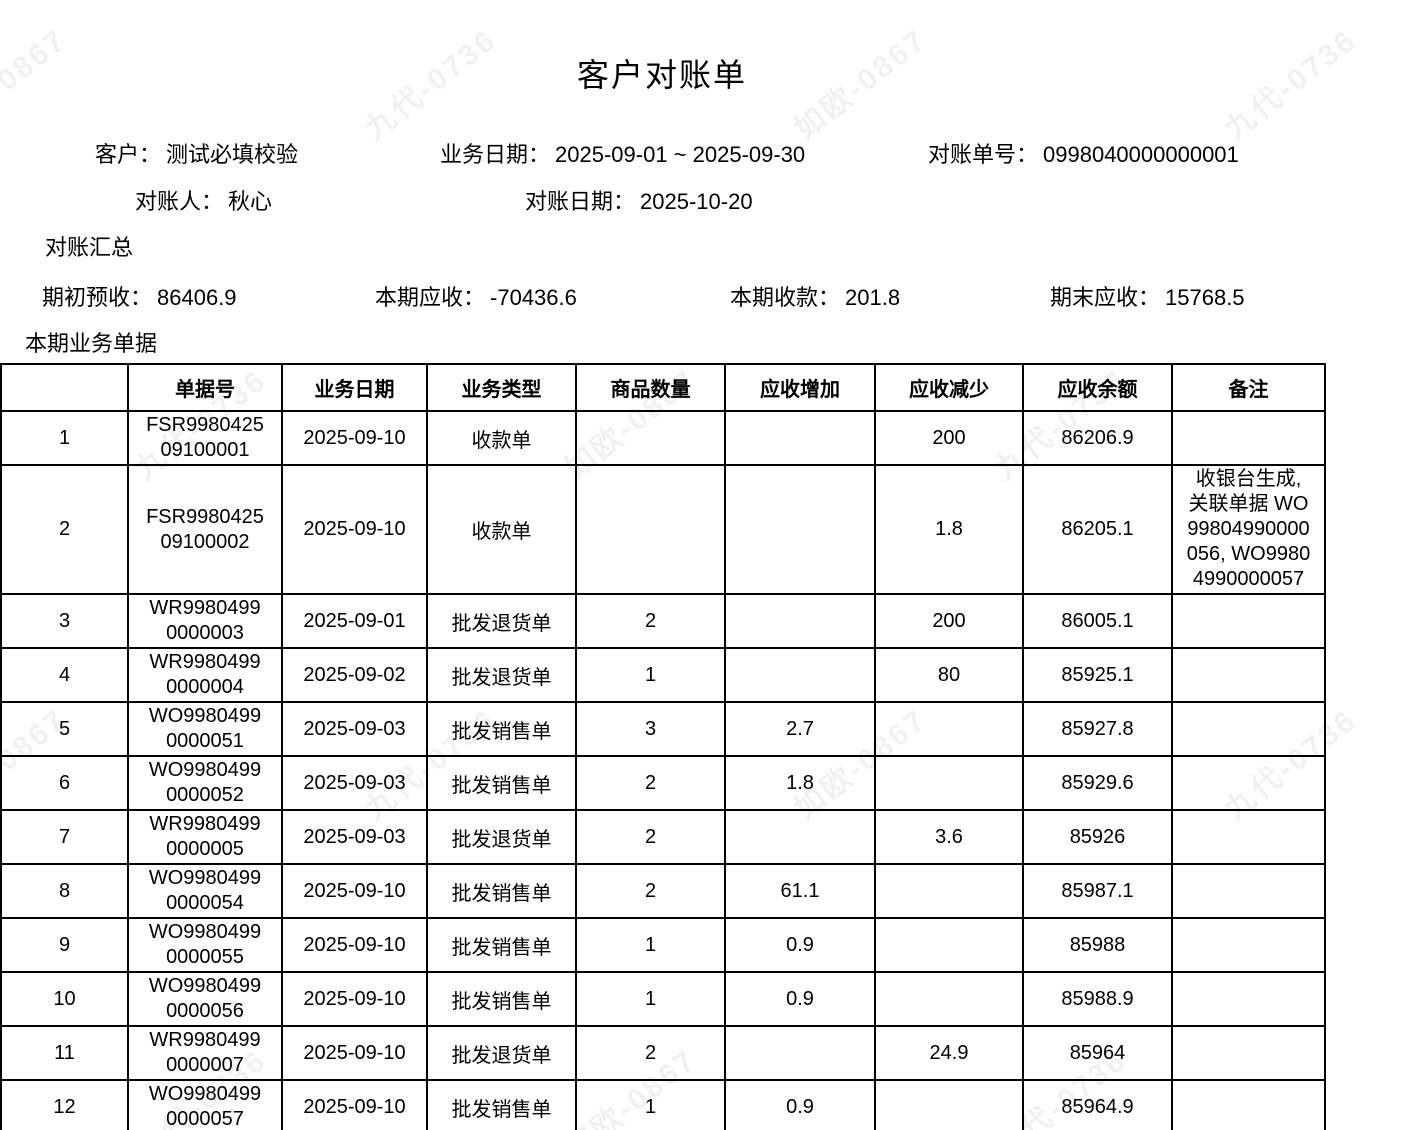  Describe the element at coordinates (232, 154) in the screenshot. I see `customer-value: 测试必填校验` at that location.